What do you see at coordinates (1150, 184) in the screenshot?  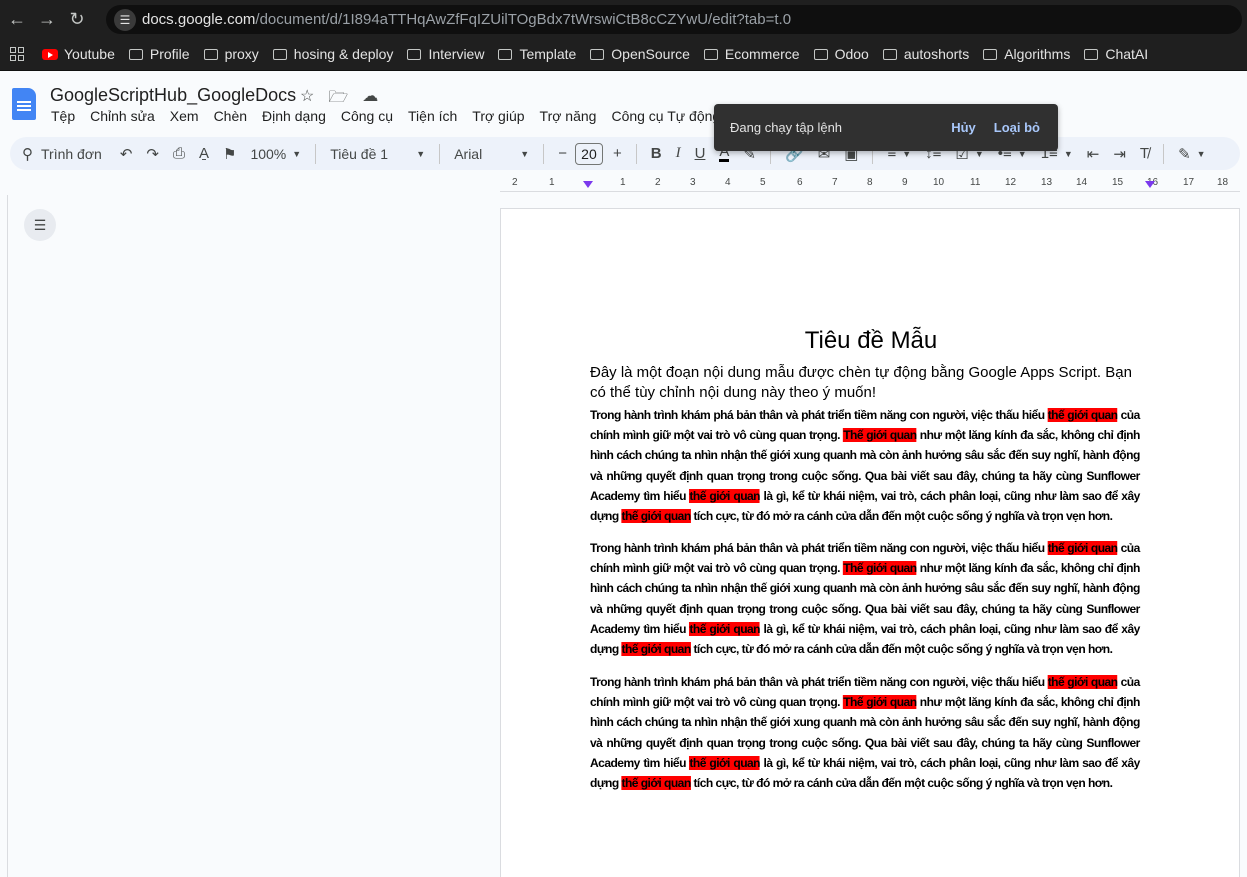 I see `right-indent-marker` at bounding box center [1150, 184].